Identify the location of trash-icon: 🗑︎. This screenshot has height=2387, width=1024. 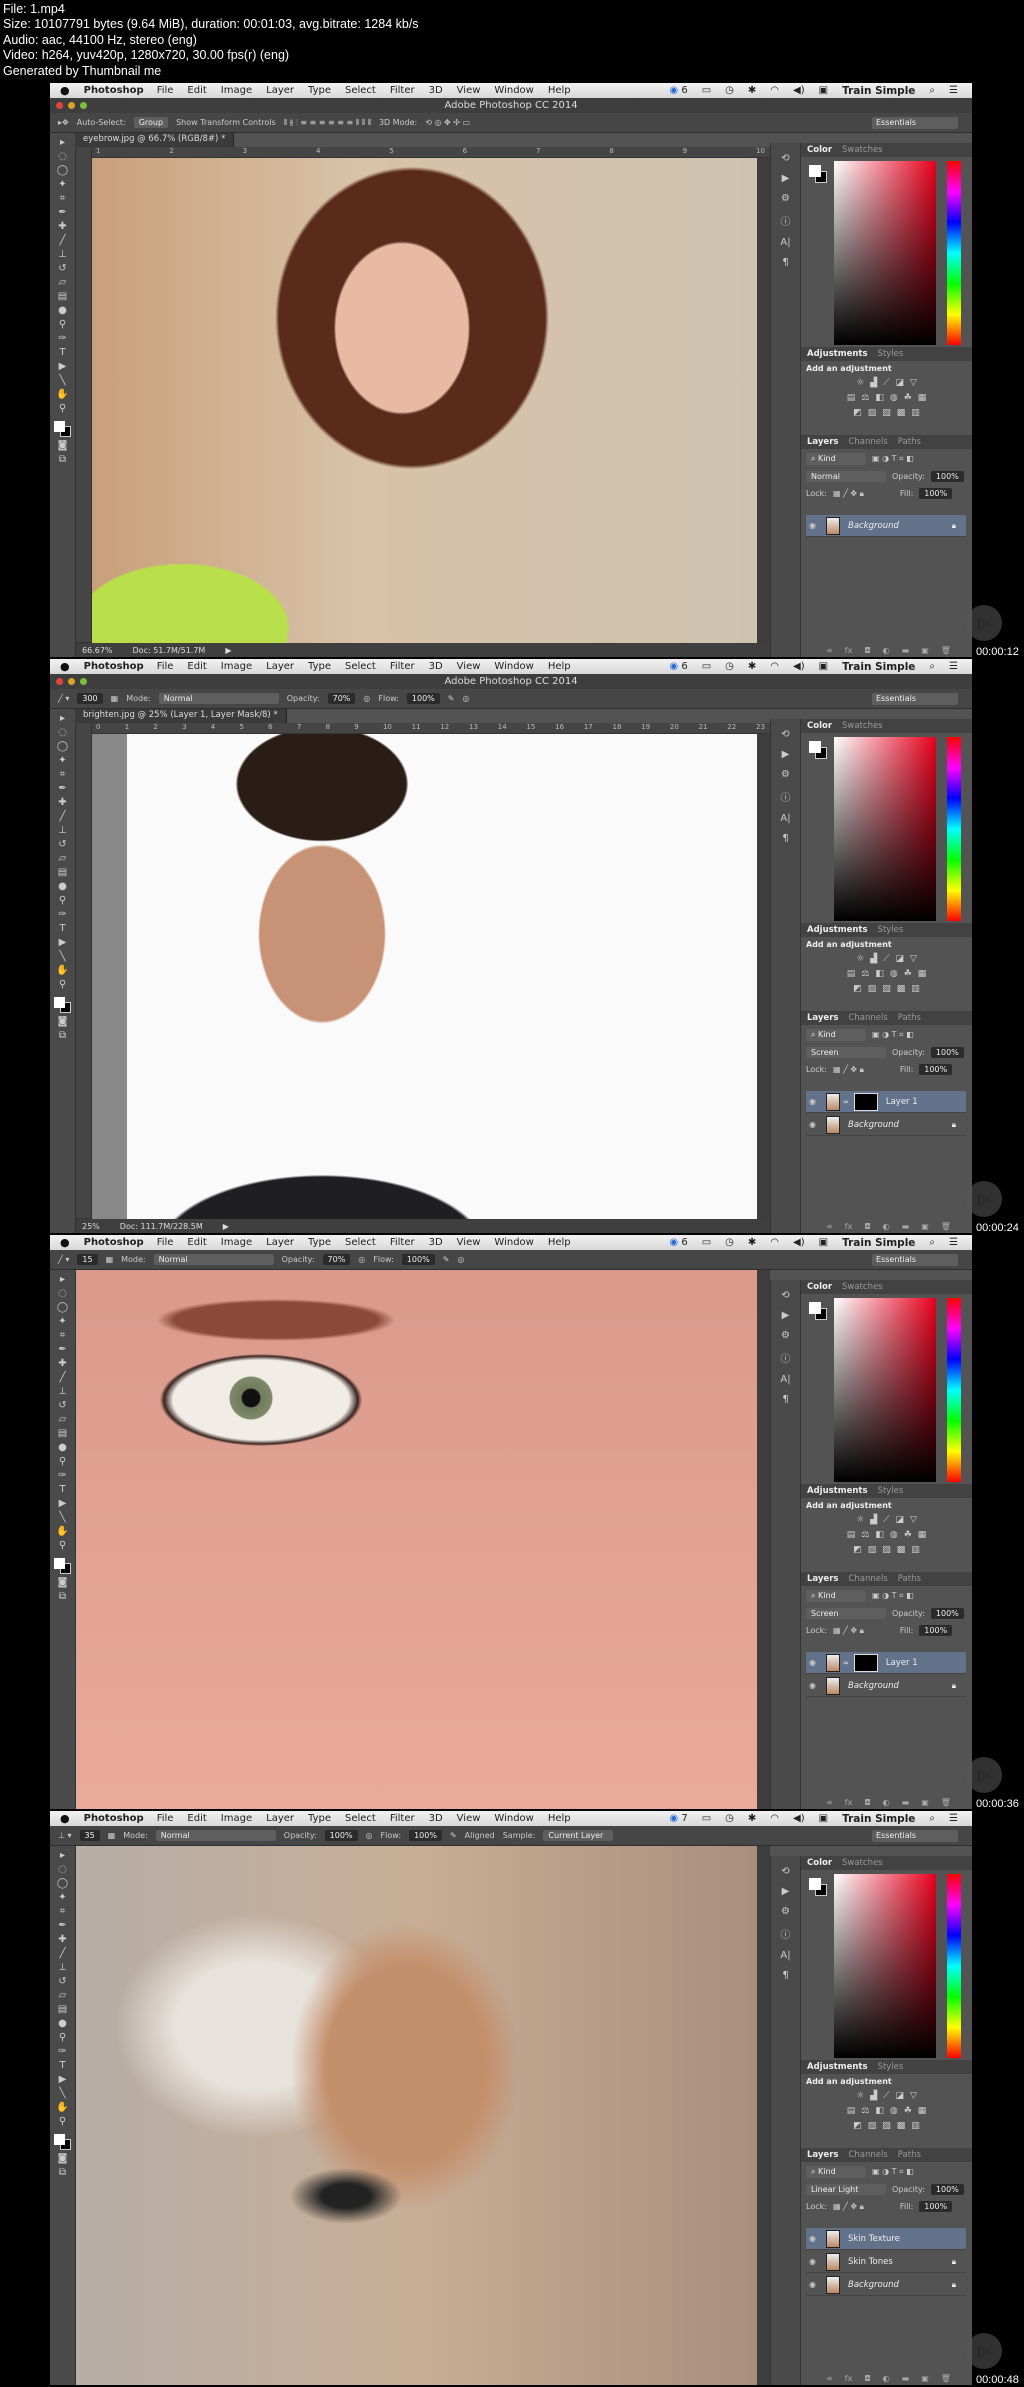
(946, 1802).